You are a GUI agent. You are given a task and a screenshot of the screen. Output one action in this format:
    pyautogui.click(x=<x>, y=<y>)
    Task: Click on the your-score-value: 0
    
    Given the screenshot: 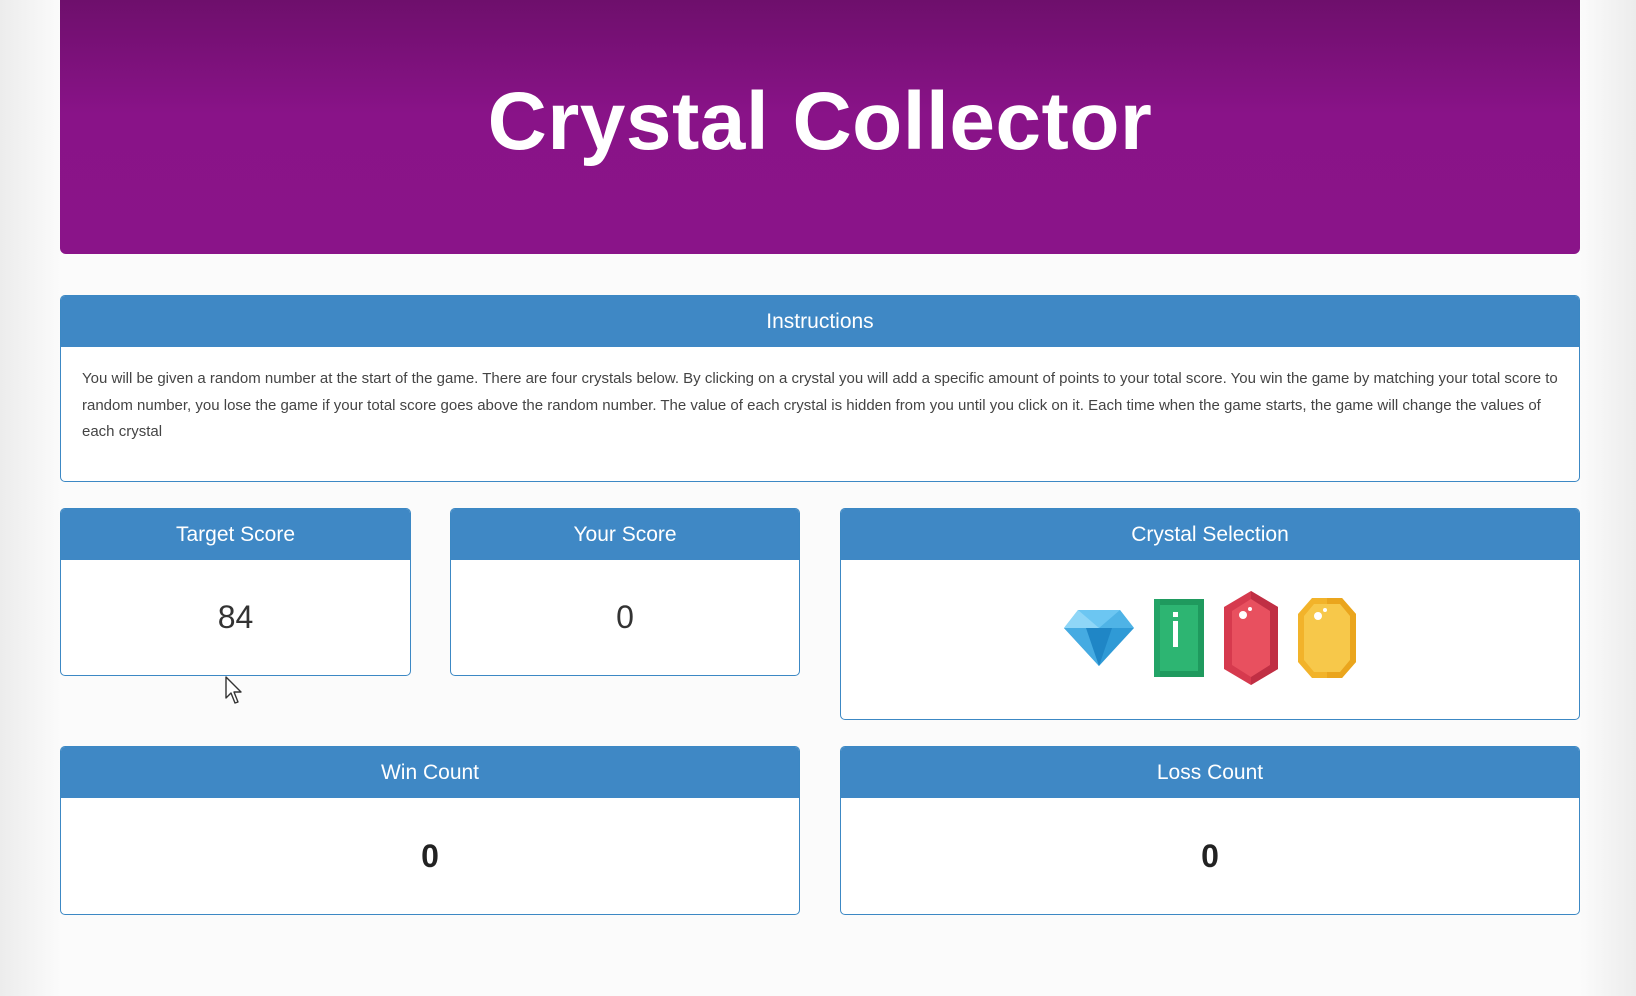 What is the action you would take?
    pyautogui.click(x=625, y=617)
    